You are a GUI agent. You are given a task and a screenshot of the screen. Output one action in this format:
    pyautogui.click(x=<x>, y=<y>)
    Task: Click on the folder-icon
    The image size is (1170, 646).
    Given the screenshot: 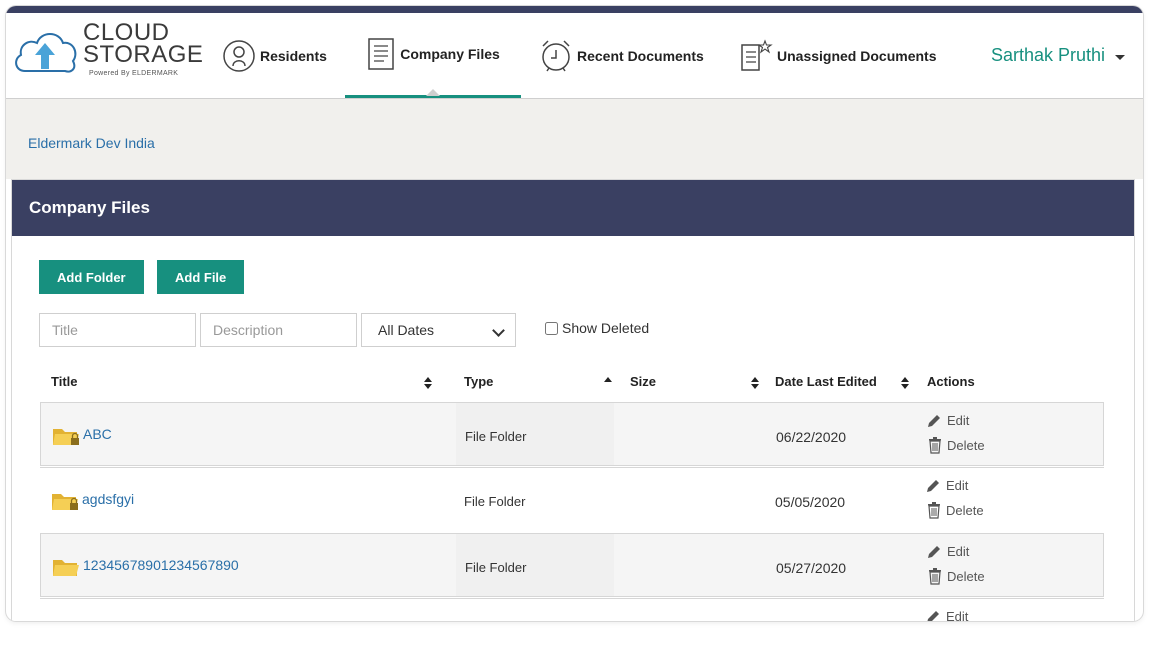 What is the action you would take?
    pyautogui.click(x=67, y=567)
    